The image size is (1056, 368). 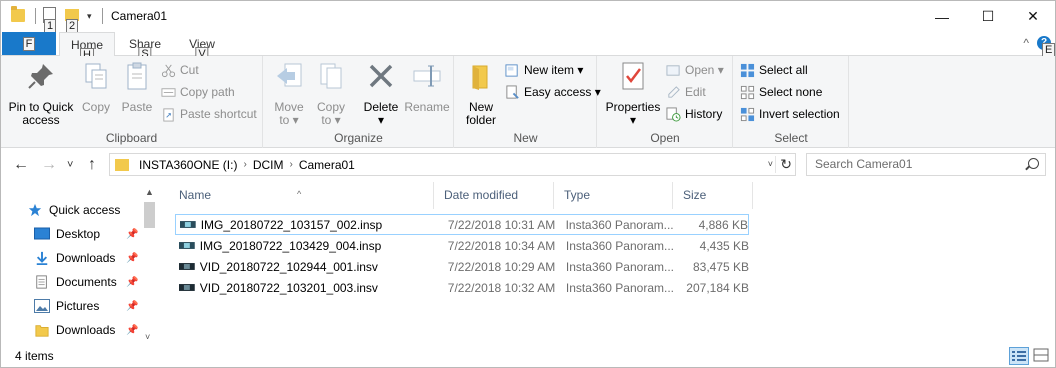 I want to click on maximize-button: ☐, so click(x=988, y=16).